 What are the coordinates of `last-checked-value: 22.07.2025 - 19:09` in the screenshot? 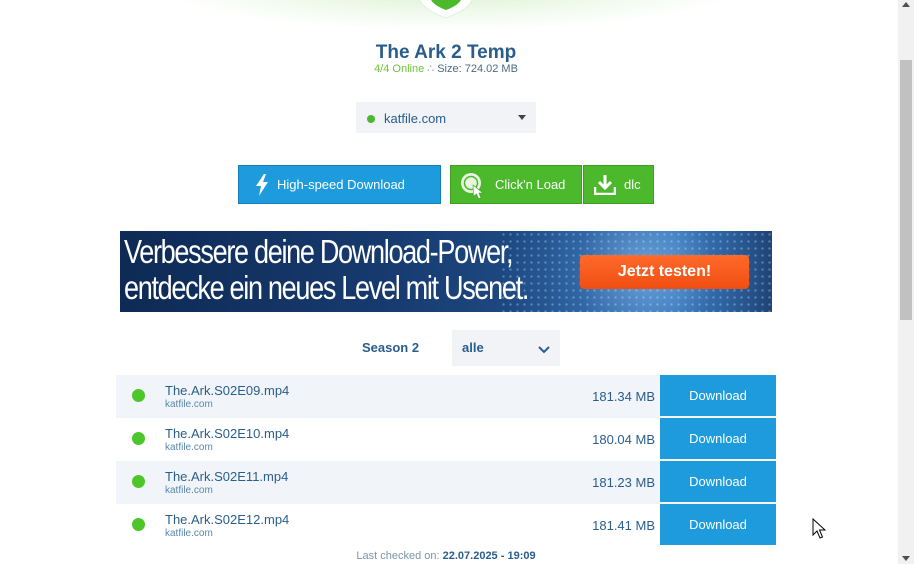 It's located at (489, 556).